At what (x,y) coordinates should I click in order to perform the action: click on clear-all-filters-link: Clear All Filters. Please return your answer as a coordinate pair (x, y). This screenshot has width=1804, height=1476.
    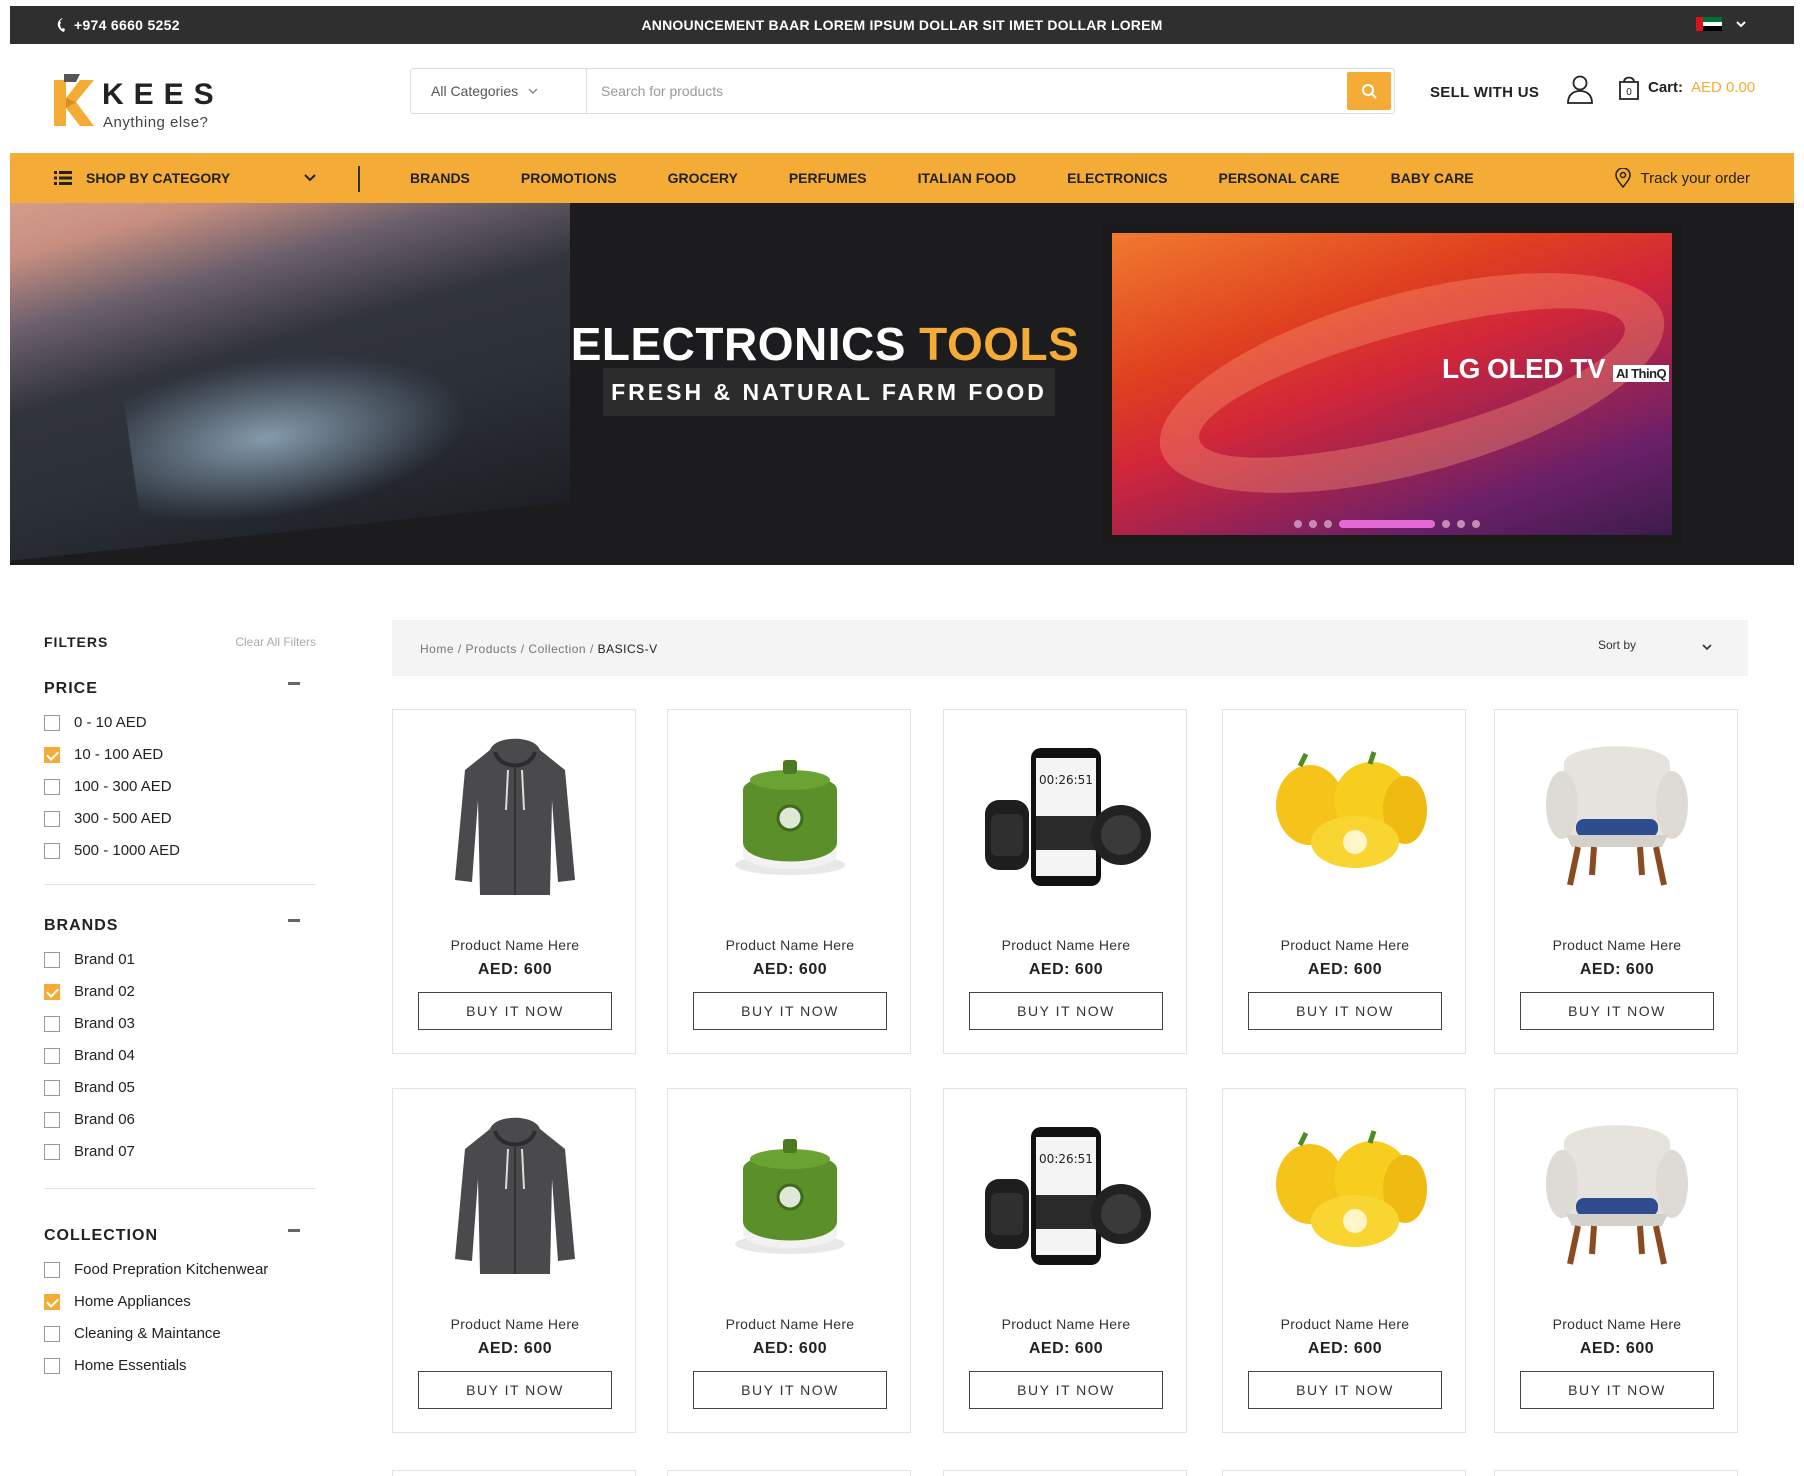
    Looking at the image, I should click on (275, 642).